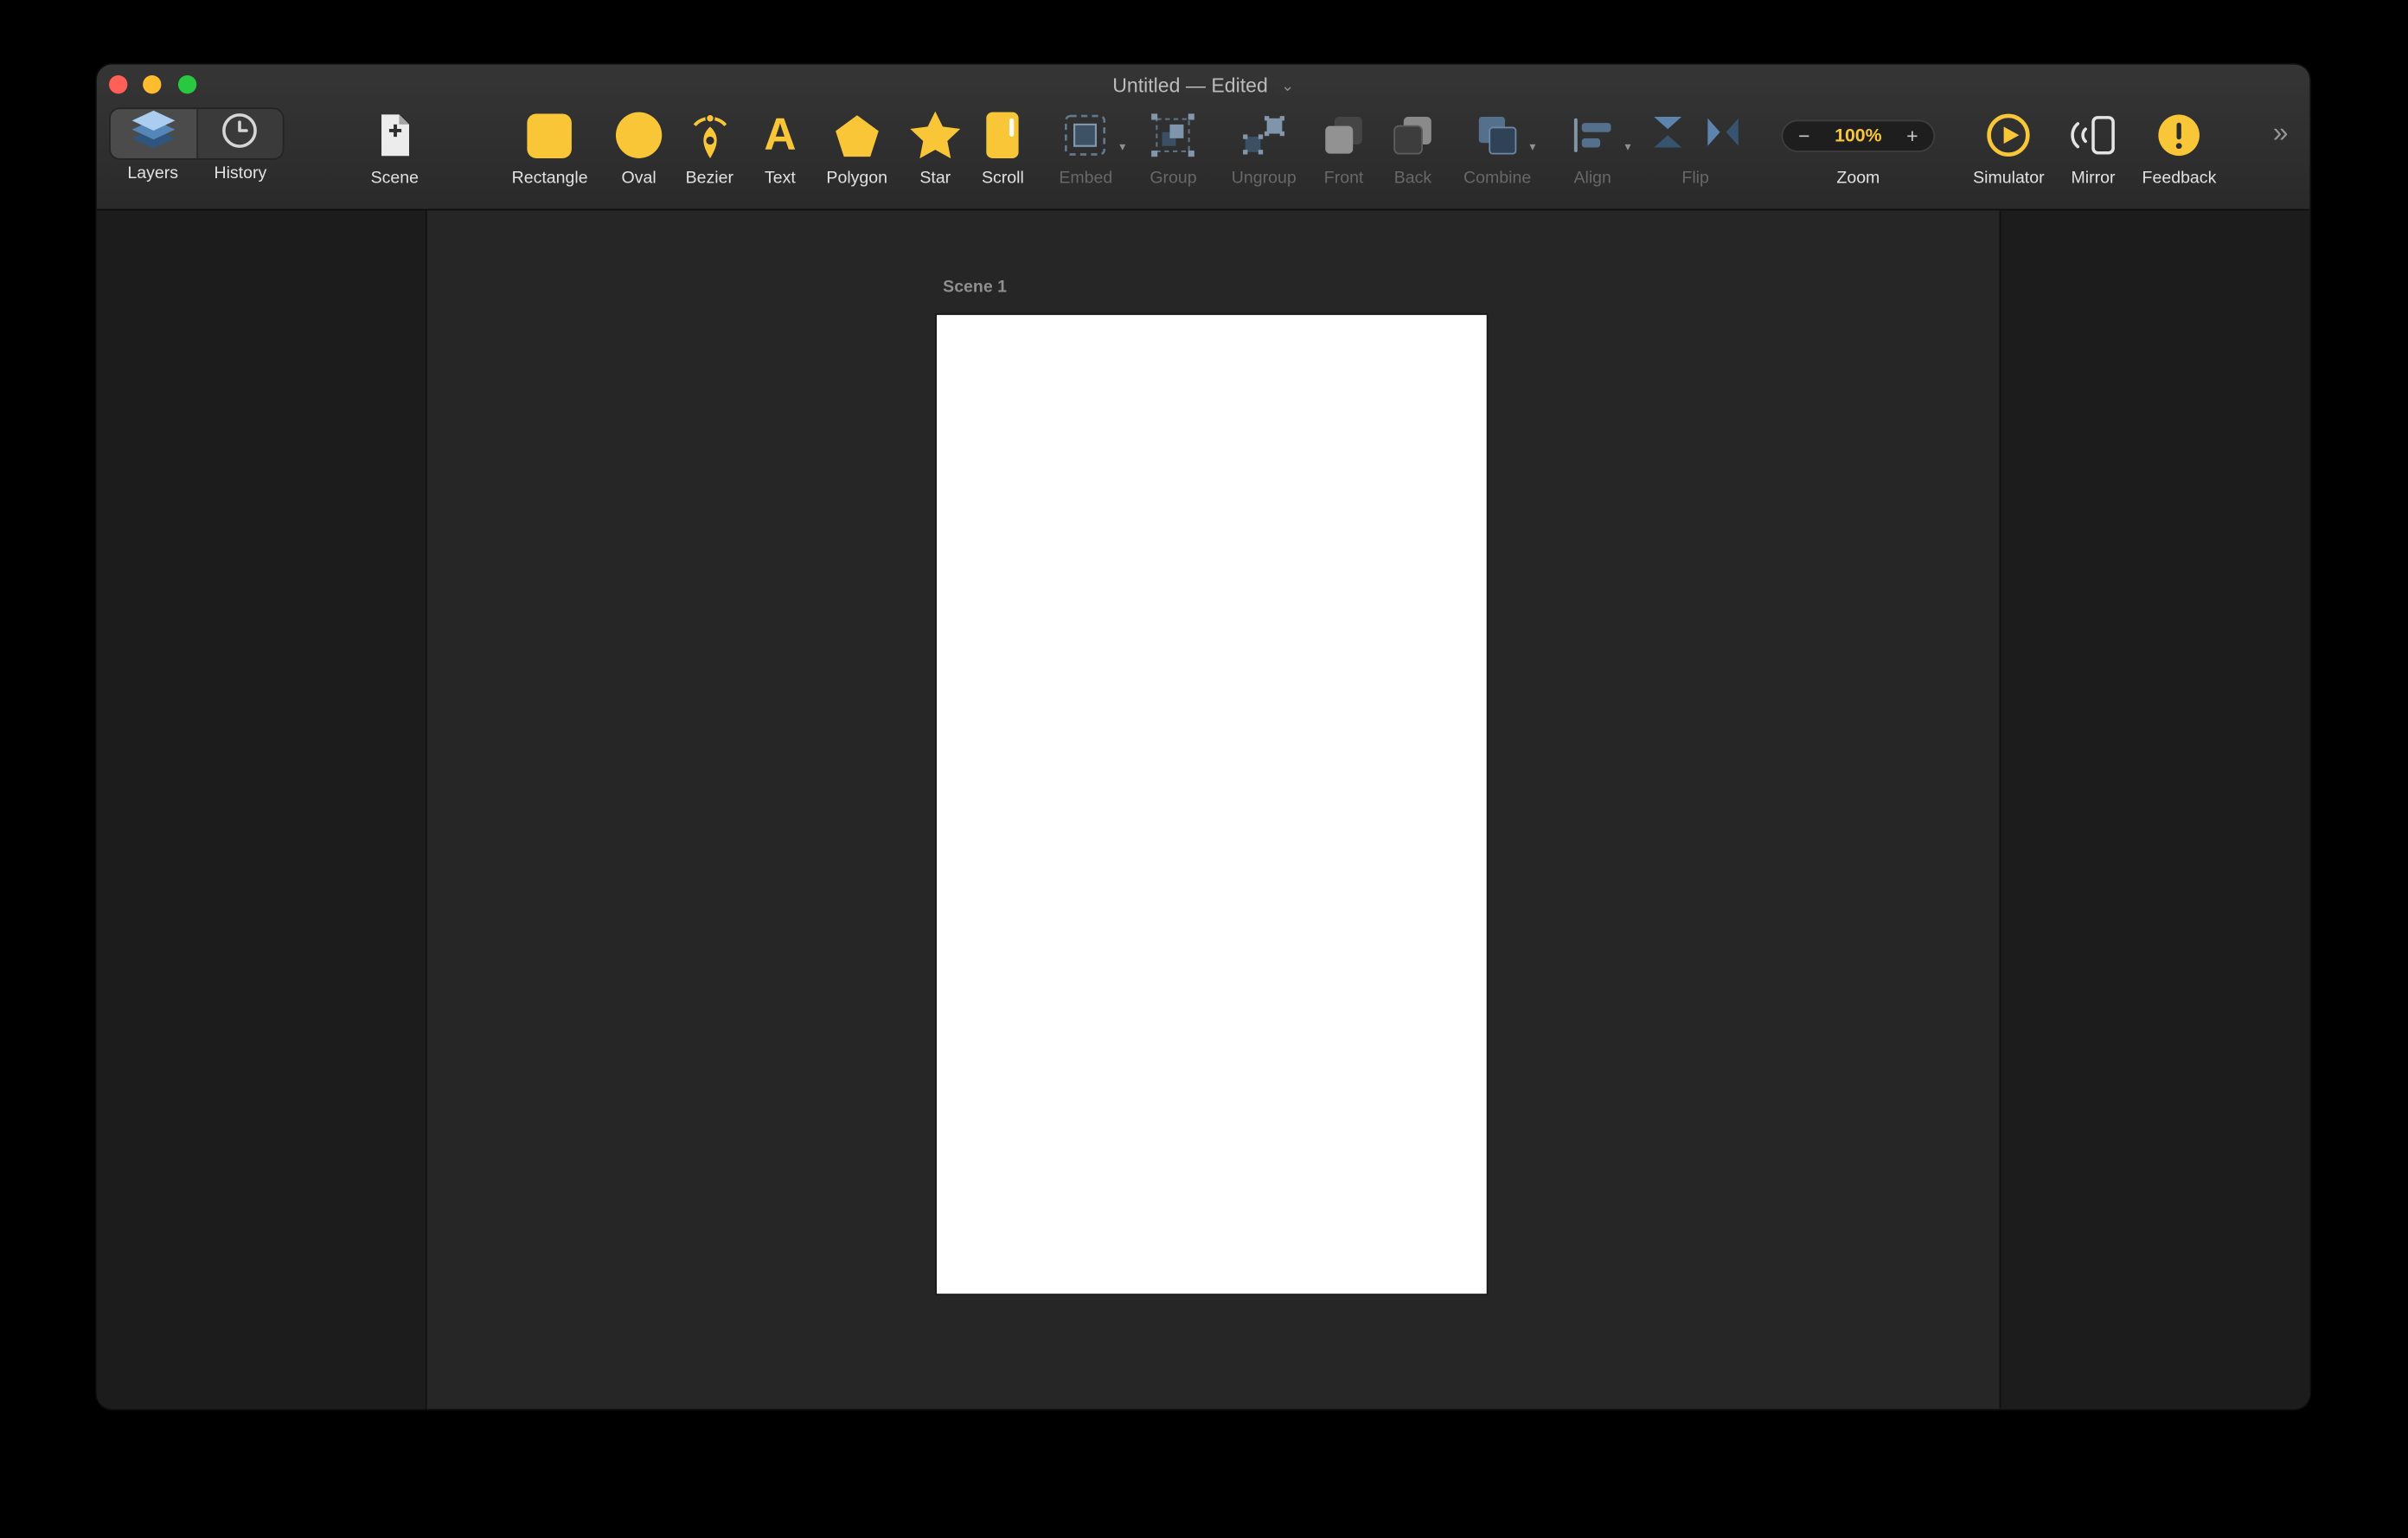 This screenshot has height=1538, width=2408. I want to click on toolbar-mirror-button: Mirror, so click(2093, 146).